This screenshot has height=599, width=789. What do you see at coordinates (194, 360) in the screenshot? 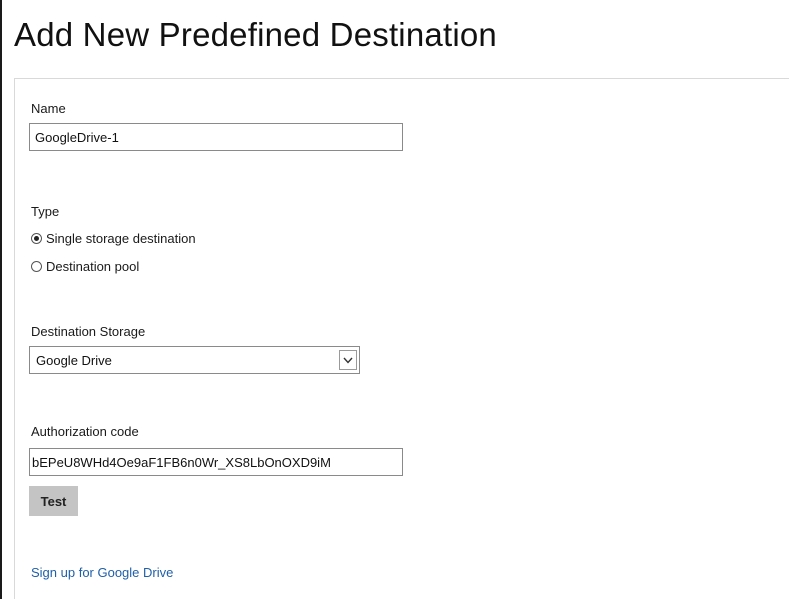
I see `destination-storage-select: Google Drive` at bounding box center [194, 360].